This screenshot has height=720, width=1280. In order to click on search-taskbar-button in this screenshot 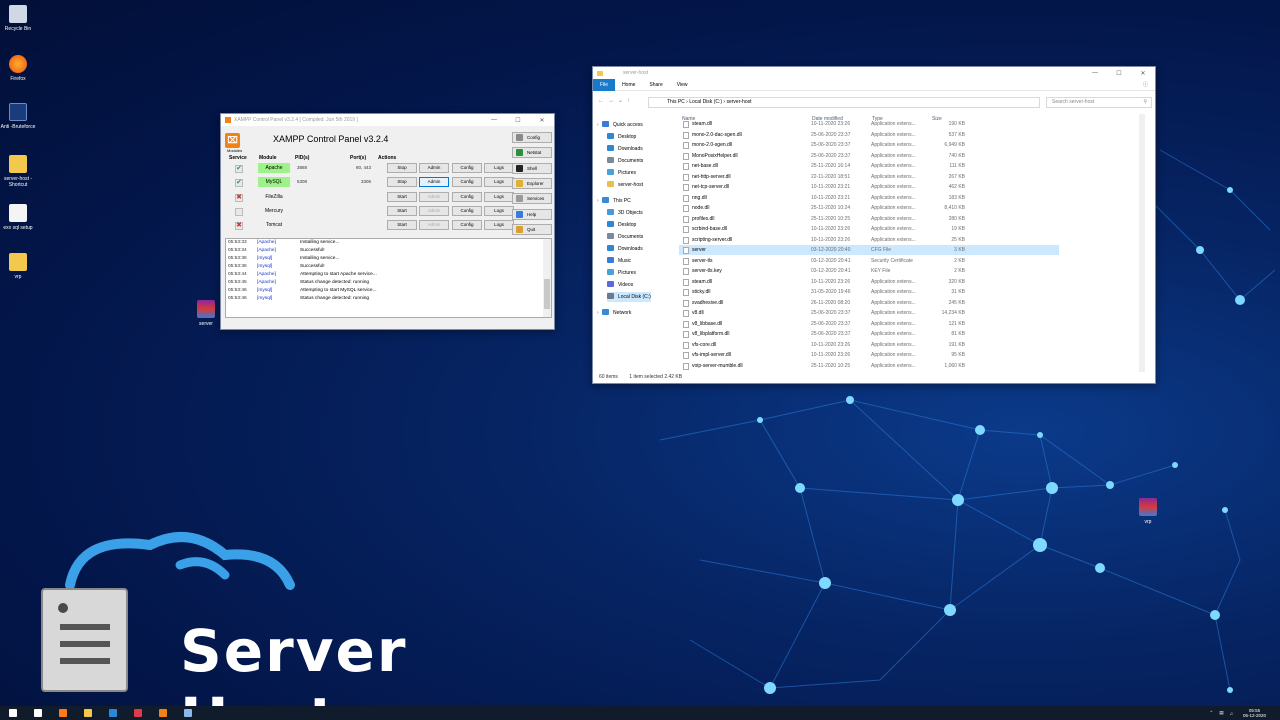, I will do `click(37, 713)`.